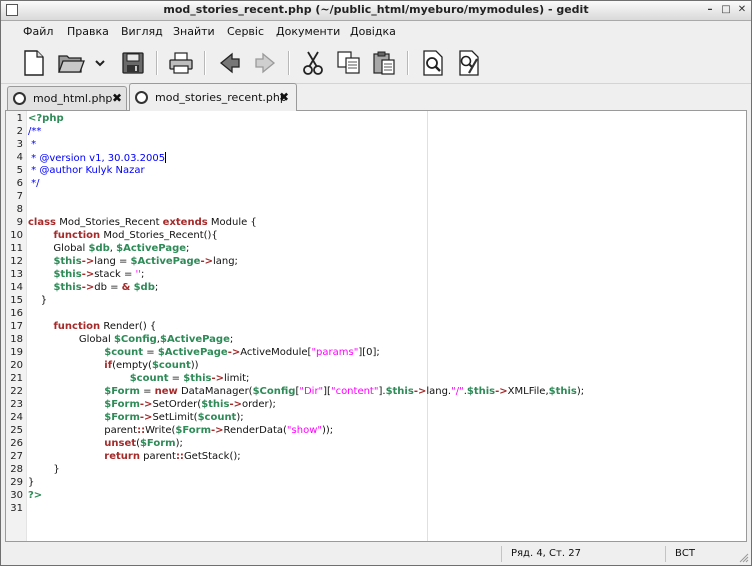 The width and height of the screenshot is (752, 566). What do you see at coordinates (141, 430) in the screenshot?
I see `code-token: ::` at bounding box center [141, 430].